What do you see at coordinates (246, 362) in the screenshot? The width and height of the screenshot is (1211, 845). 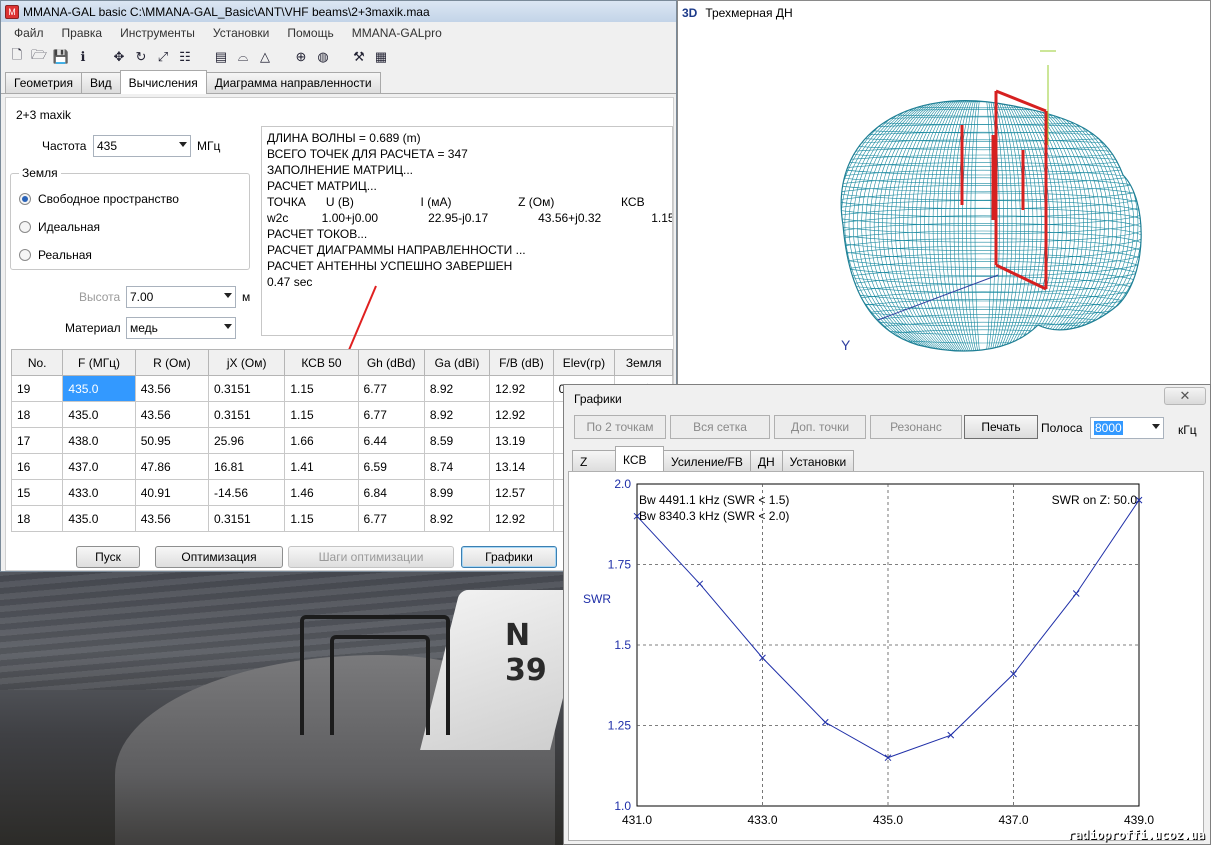 I see `col-jx: jX (Ом)` at bounding box center [246, 362].